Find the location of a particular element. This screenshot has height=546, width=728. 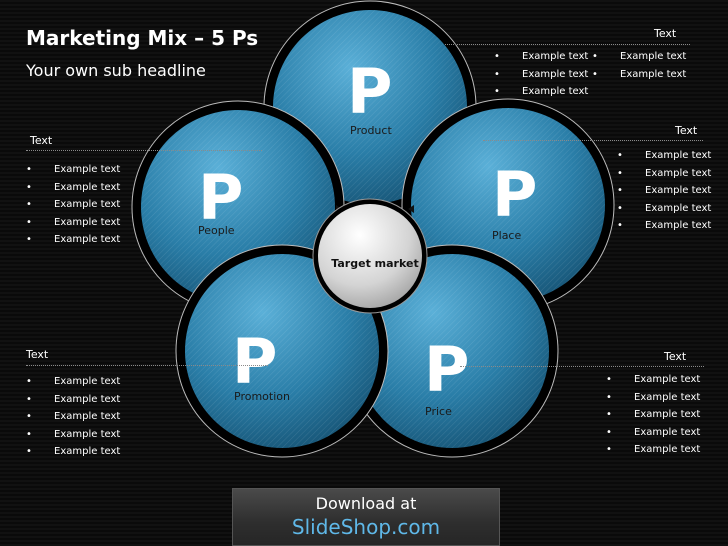

target-market-circle is located at coordinates (370, 256).